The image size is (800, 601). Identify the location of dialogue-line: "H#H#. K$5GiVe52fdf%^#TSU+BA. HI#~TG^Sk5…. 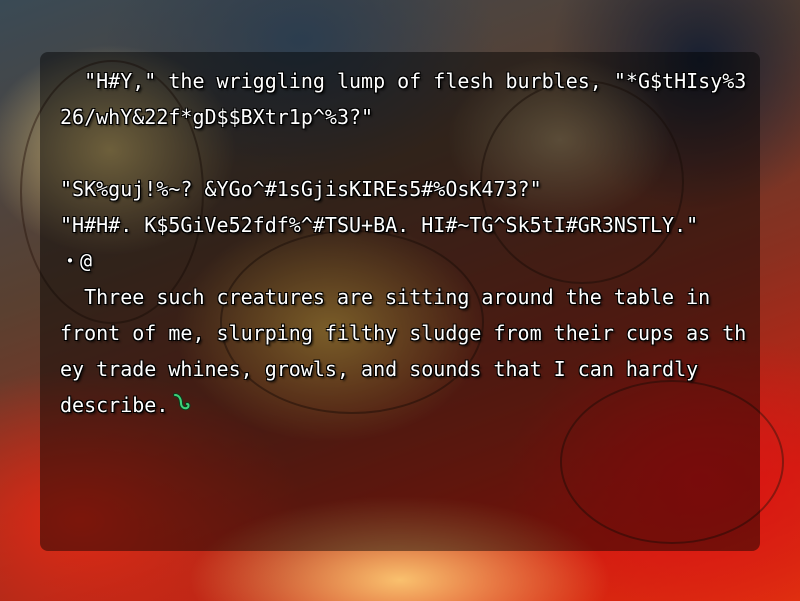
(379, 225).